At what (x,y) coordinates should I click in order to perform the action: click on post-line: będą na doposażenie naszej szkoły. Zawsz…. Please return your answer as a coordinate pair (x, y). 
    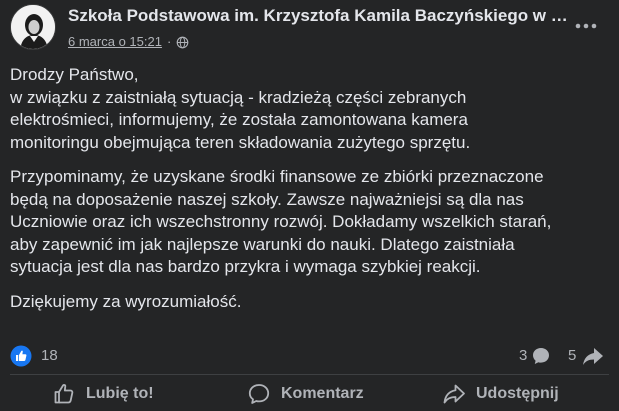
    Looking at the image, I should click on (267, 199).